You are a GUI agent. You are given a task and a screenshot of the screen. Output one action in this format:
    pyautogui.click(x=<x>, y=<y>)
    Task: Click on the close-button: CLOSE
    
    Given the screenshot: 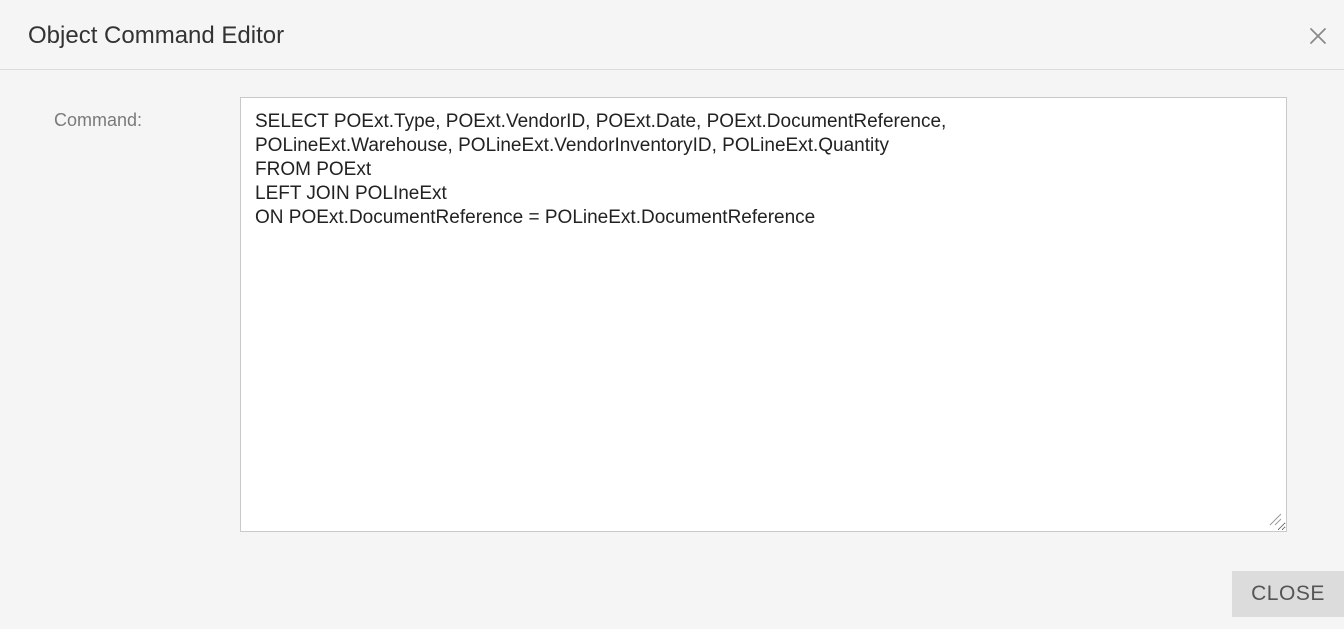 What is the action you would take?
    pyautogui.click(x=1288, y=594)
    